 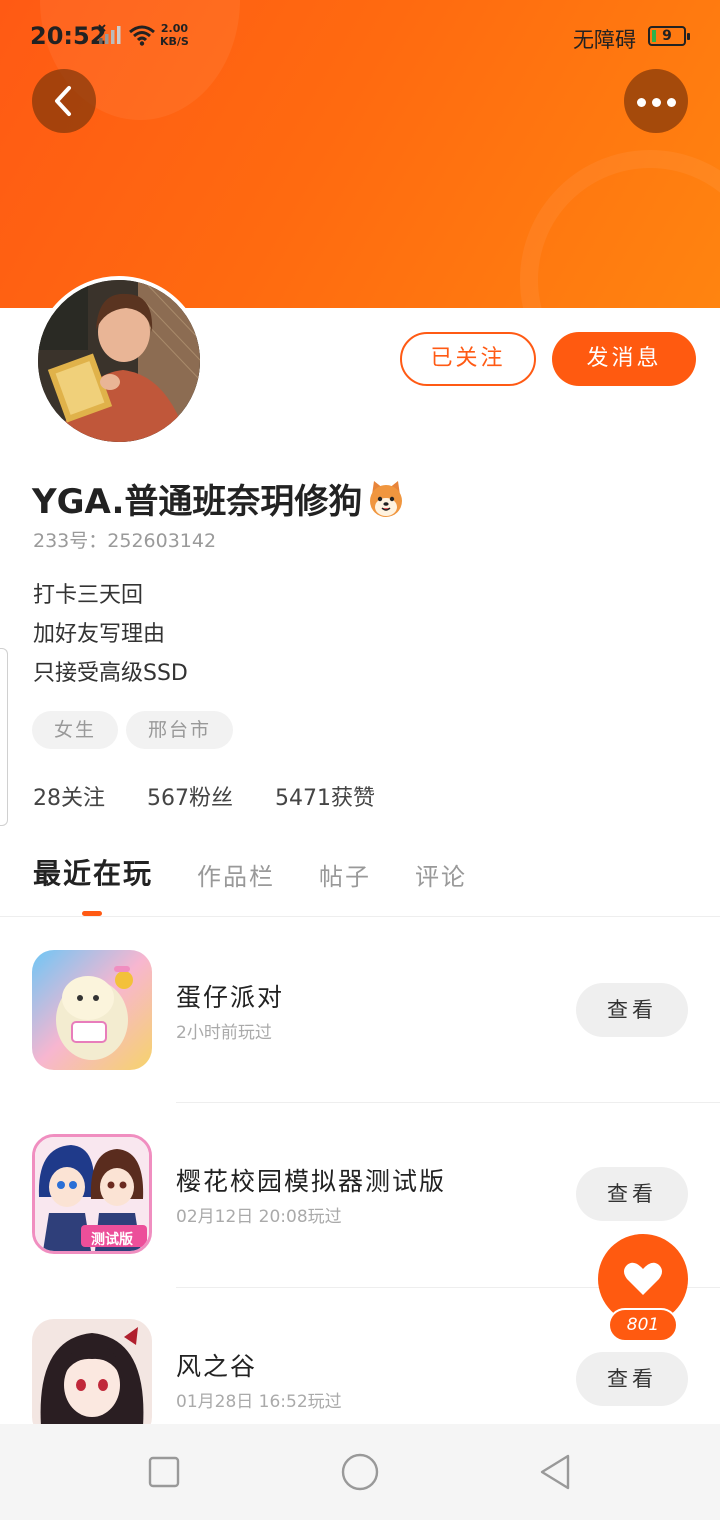 I want to click on last-played-time: 2小时前玩过, so click(x=224, y=1033).